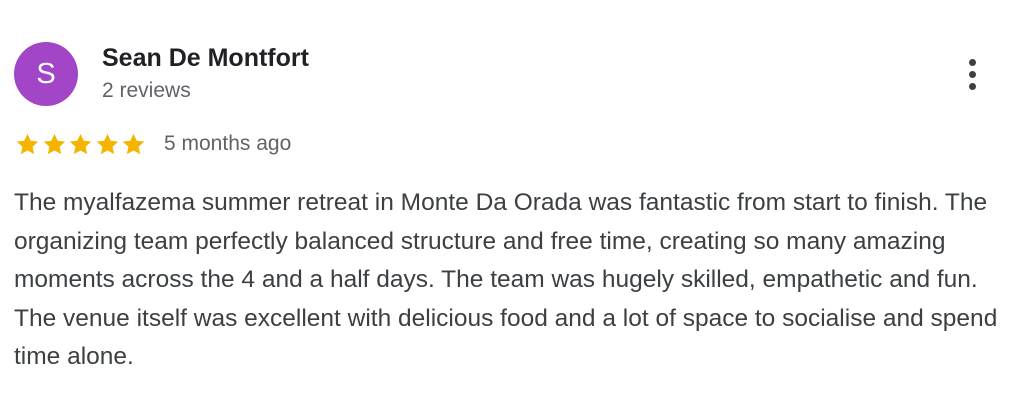 Image resolution: width=1020 pixels, height=414 pixels. What do you see at coordinates (972, 74) in the screenshot?
I see `more-options-button` at bounding box center [972, 74].